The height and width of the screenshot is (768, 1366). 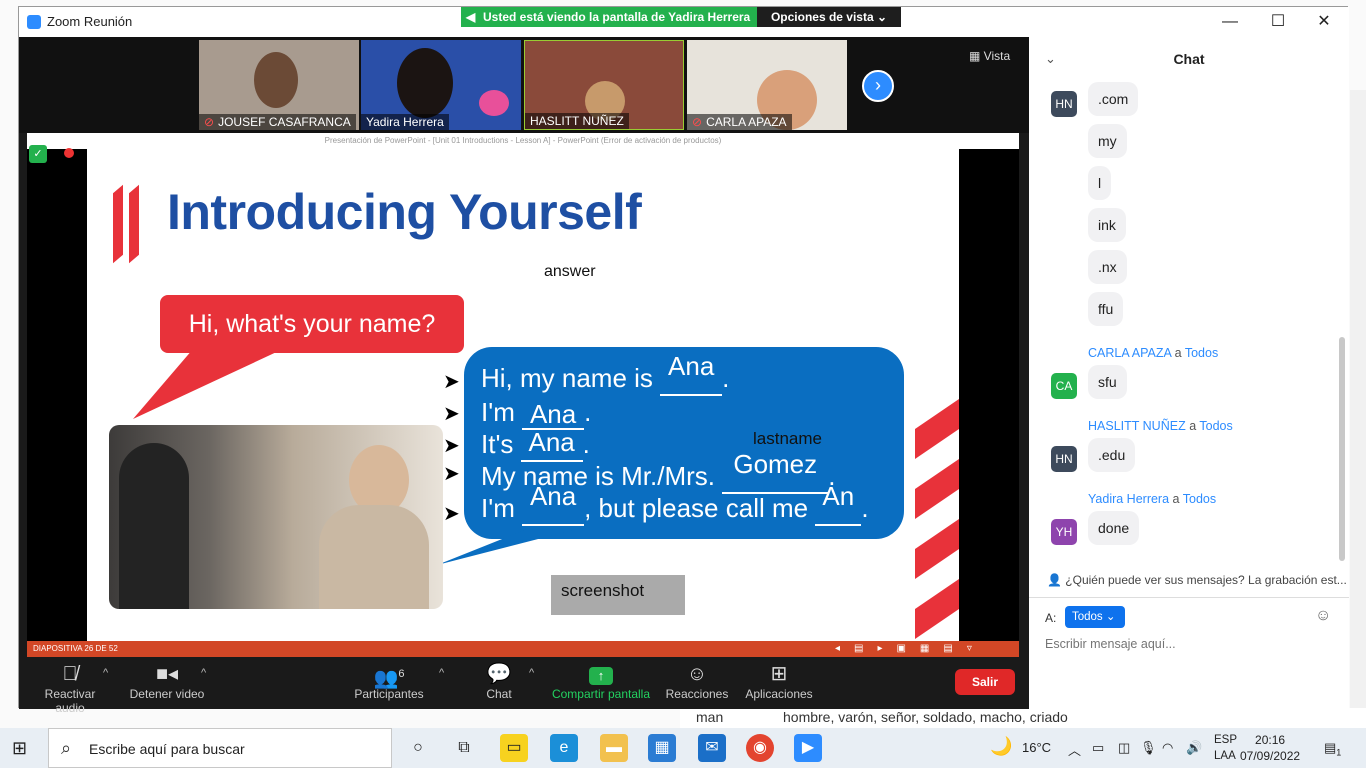 What do you see at coordinates (739, 122) in the screenshot?
I see `participant-label: ⊘ CARLA APAZA` at bounding box center [739, 122].